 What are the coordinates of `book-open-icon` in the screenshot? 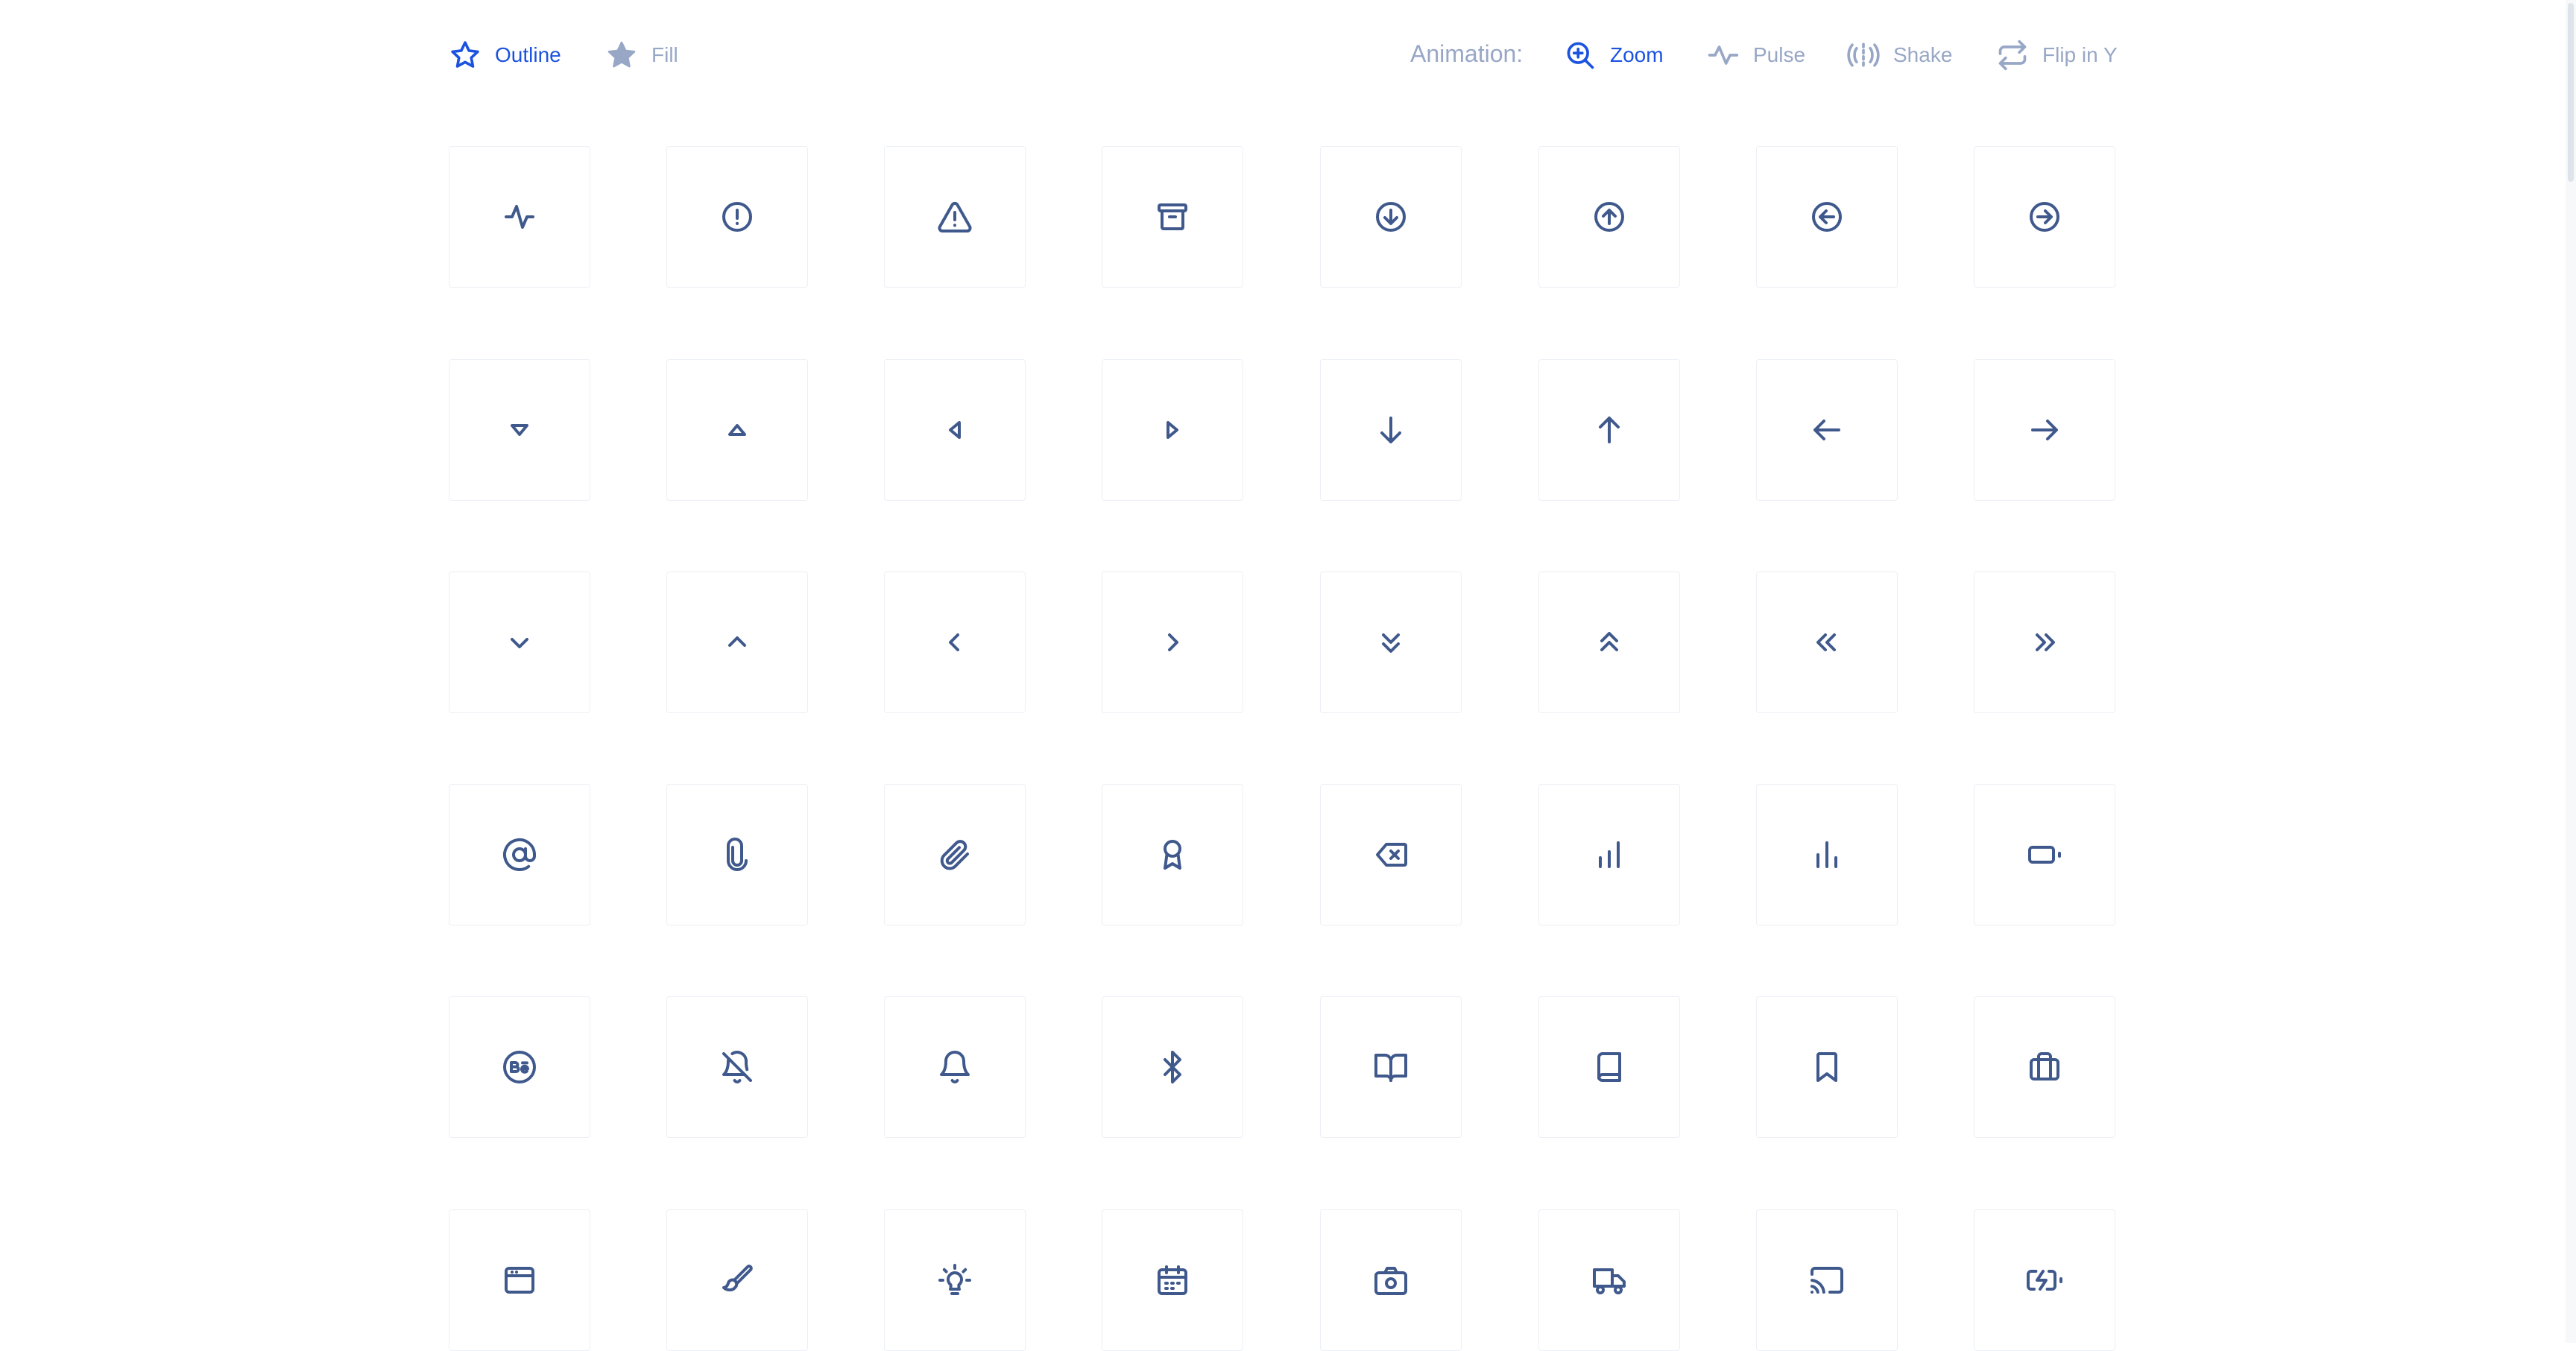 It's located at (1390, 1068).